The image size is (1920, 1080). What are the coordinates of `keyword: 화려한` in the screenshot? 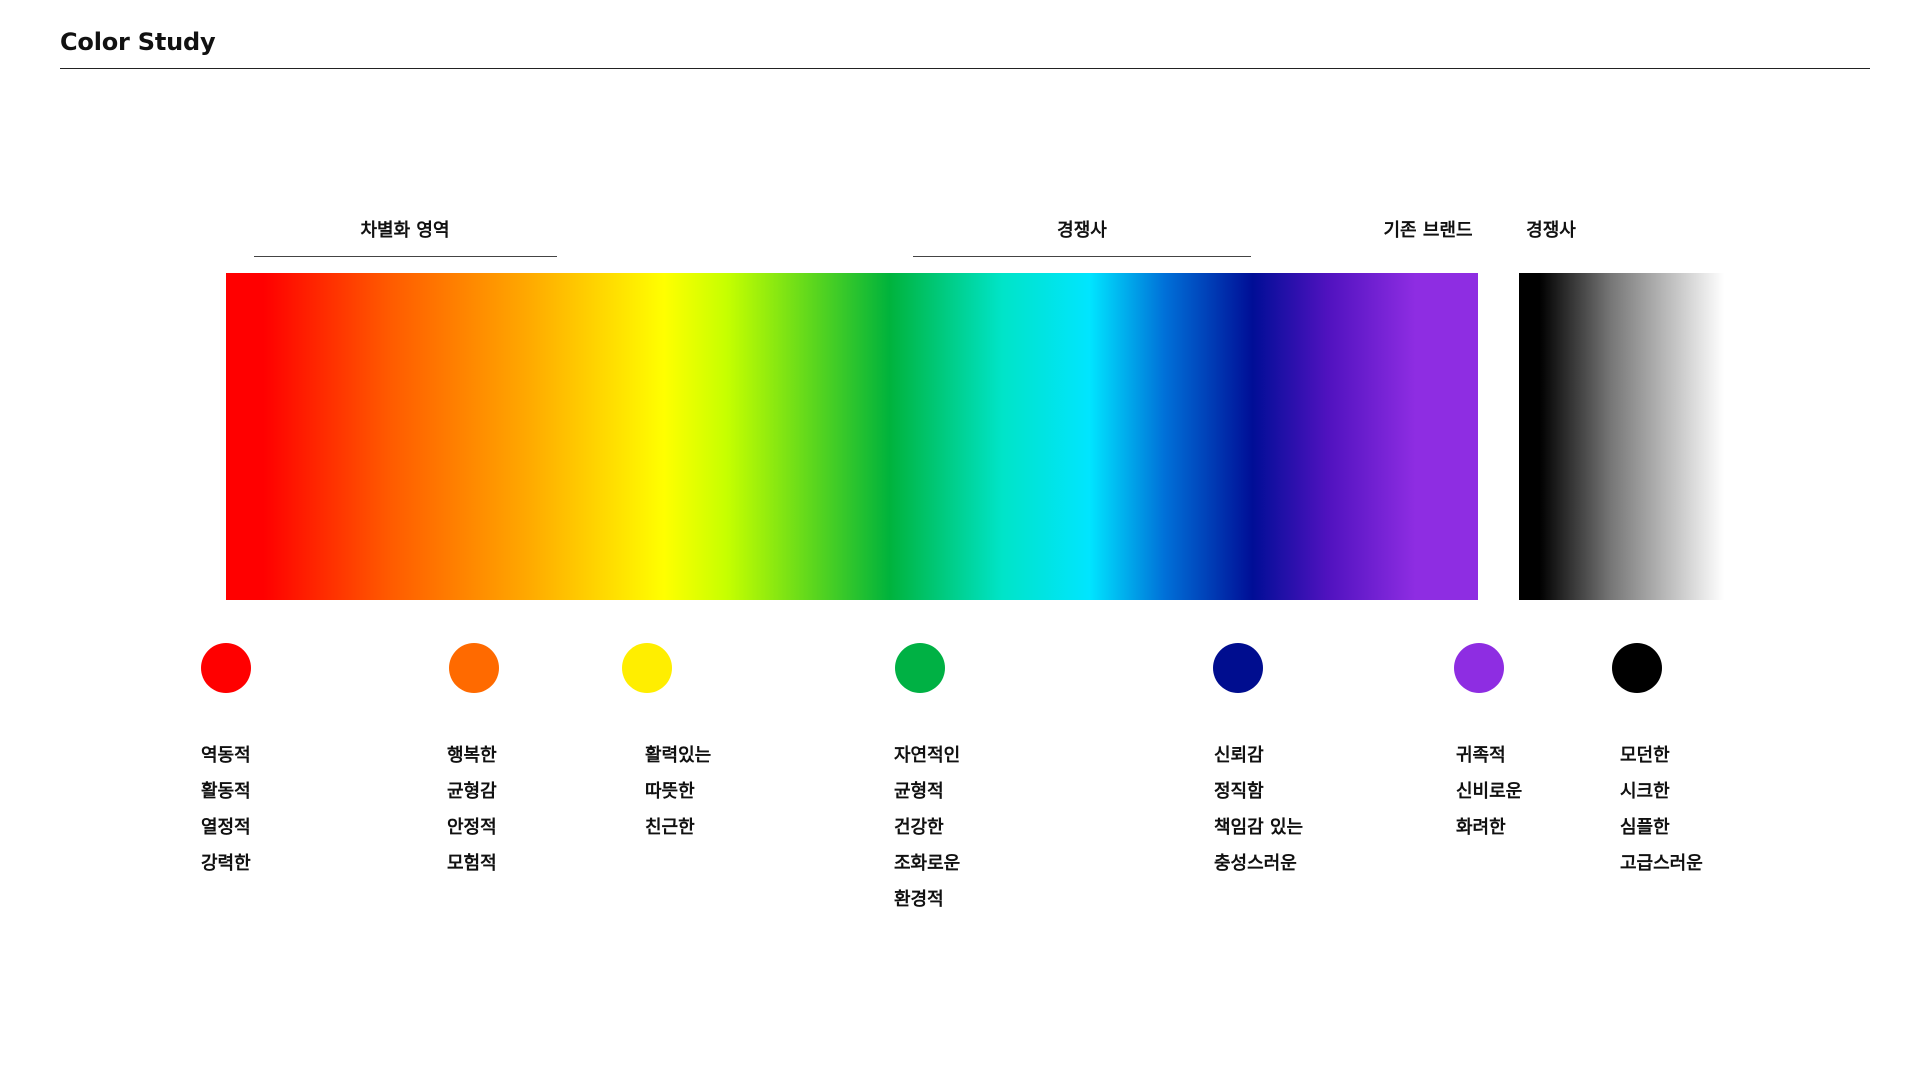 It's located at (1481, 827).